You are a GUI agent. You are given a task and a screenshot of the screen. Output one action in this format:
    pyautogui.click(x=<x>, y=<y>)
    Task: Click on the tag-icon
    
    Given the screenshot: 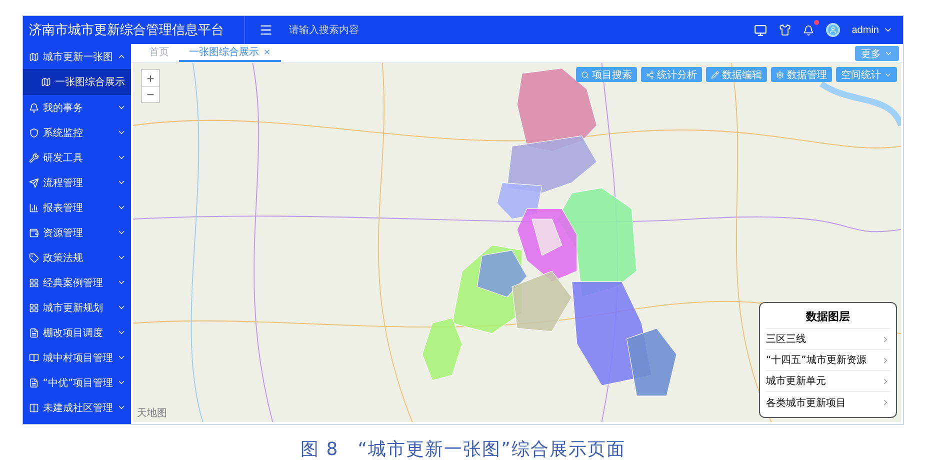 What is the action you would take?
    pyautogui.click(x=34, y=257)
    